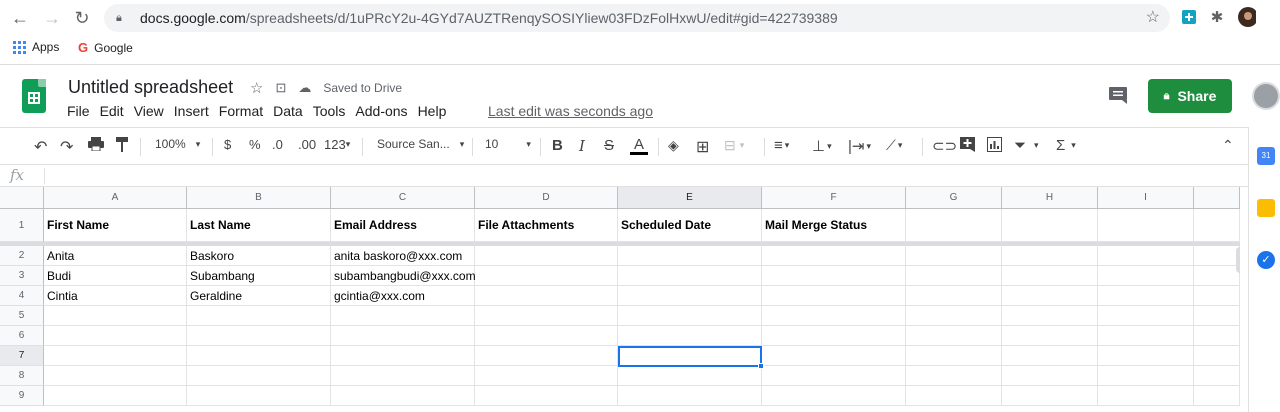 This screenshot has width=1280, height=412. Describe the element at coordinates (673, 145) in the screenshot. I see `fill-color-icon: ◈` at that location.